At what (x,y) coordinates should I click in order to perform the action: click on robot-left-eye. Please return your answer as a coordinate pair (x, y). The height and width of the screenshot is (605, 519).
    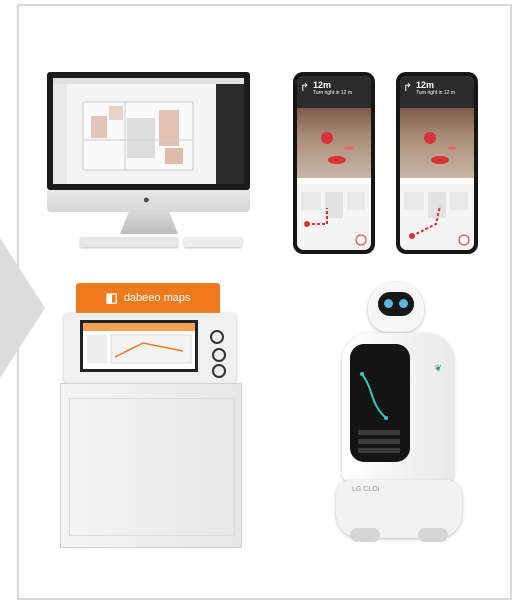
    Looking at the image, I should click on (388, 303).